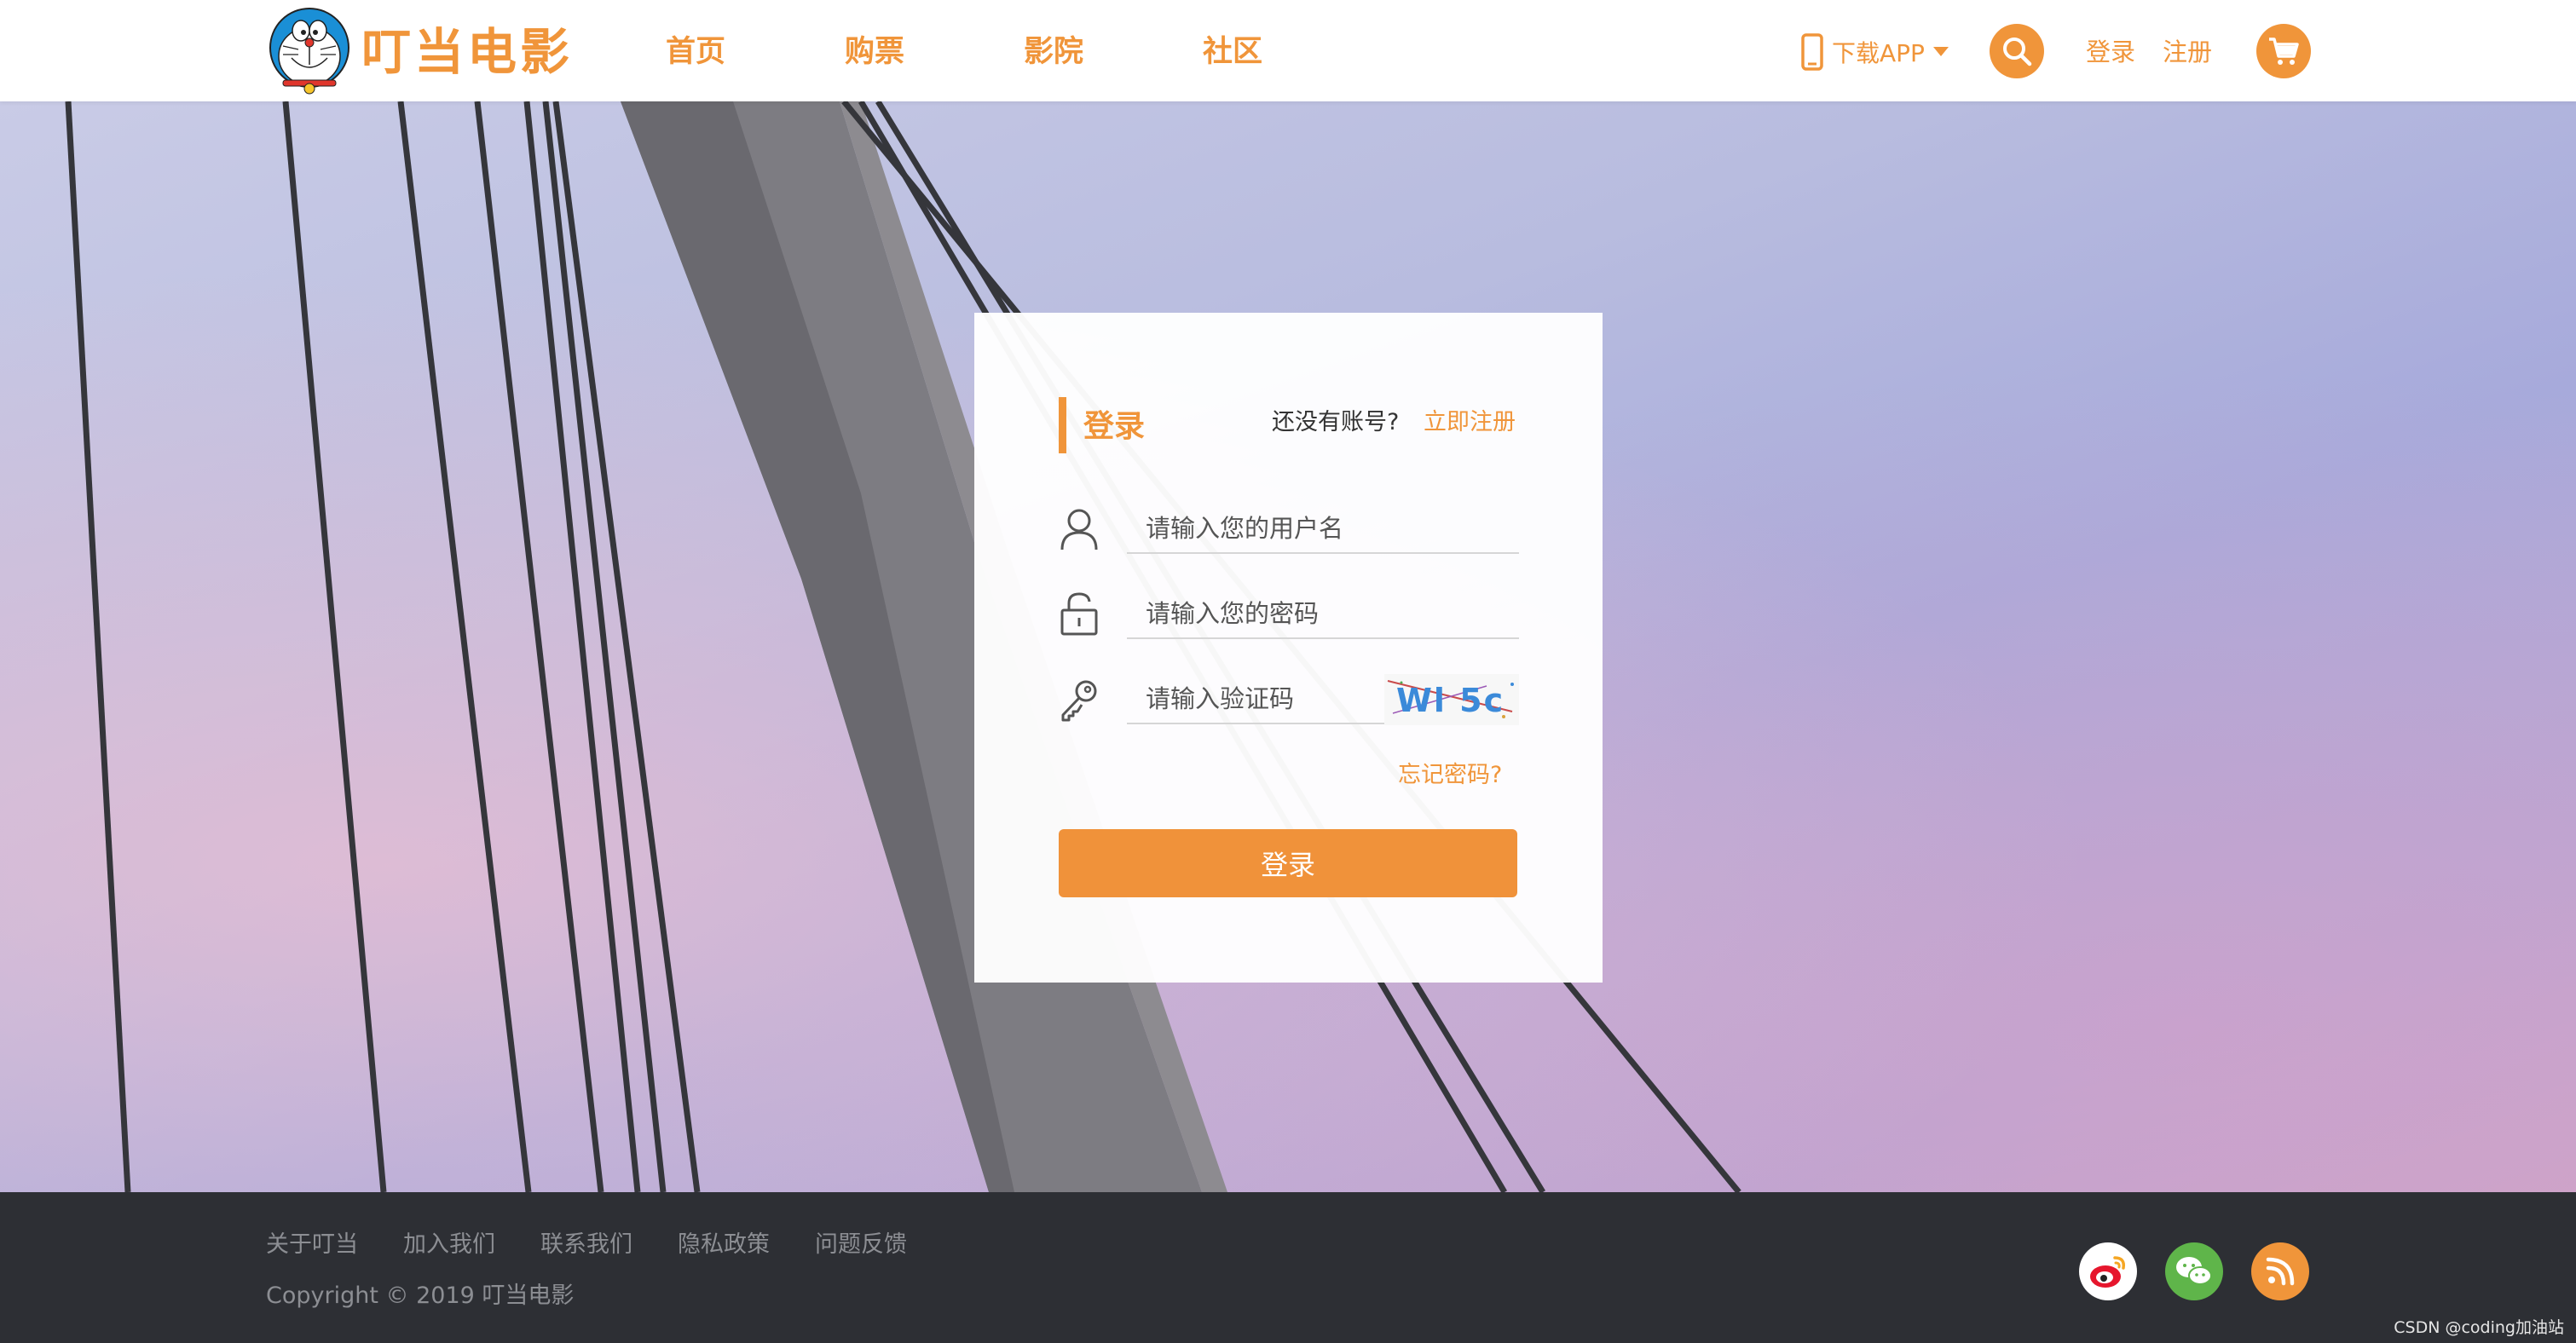  Describe the element at coordinates (1336, 422) in the screenshot. I see `no-account-text: 还没有账号?` at that location.